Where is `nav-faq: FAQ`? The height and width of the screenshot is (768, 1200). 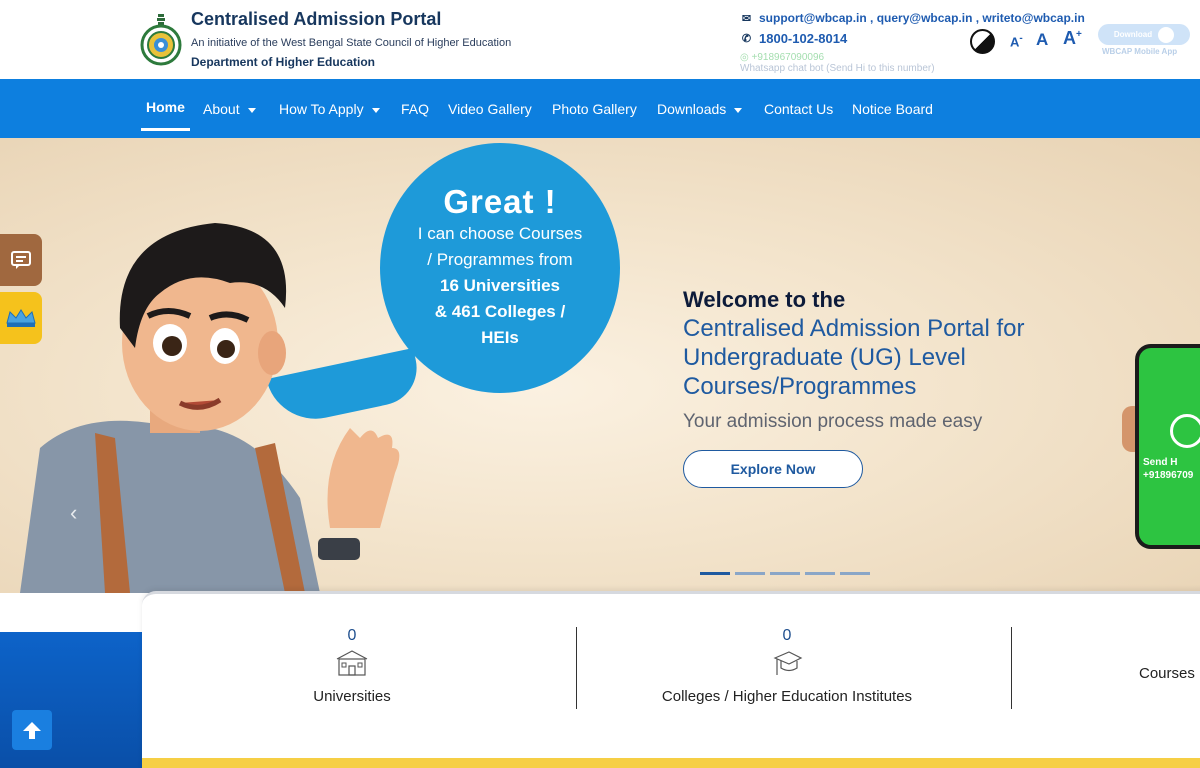
nav-faq: FAQ is located at coordinates (415, 109).